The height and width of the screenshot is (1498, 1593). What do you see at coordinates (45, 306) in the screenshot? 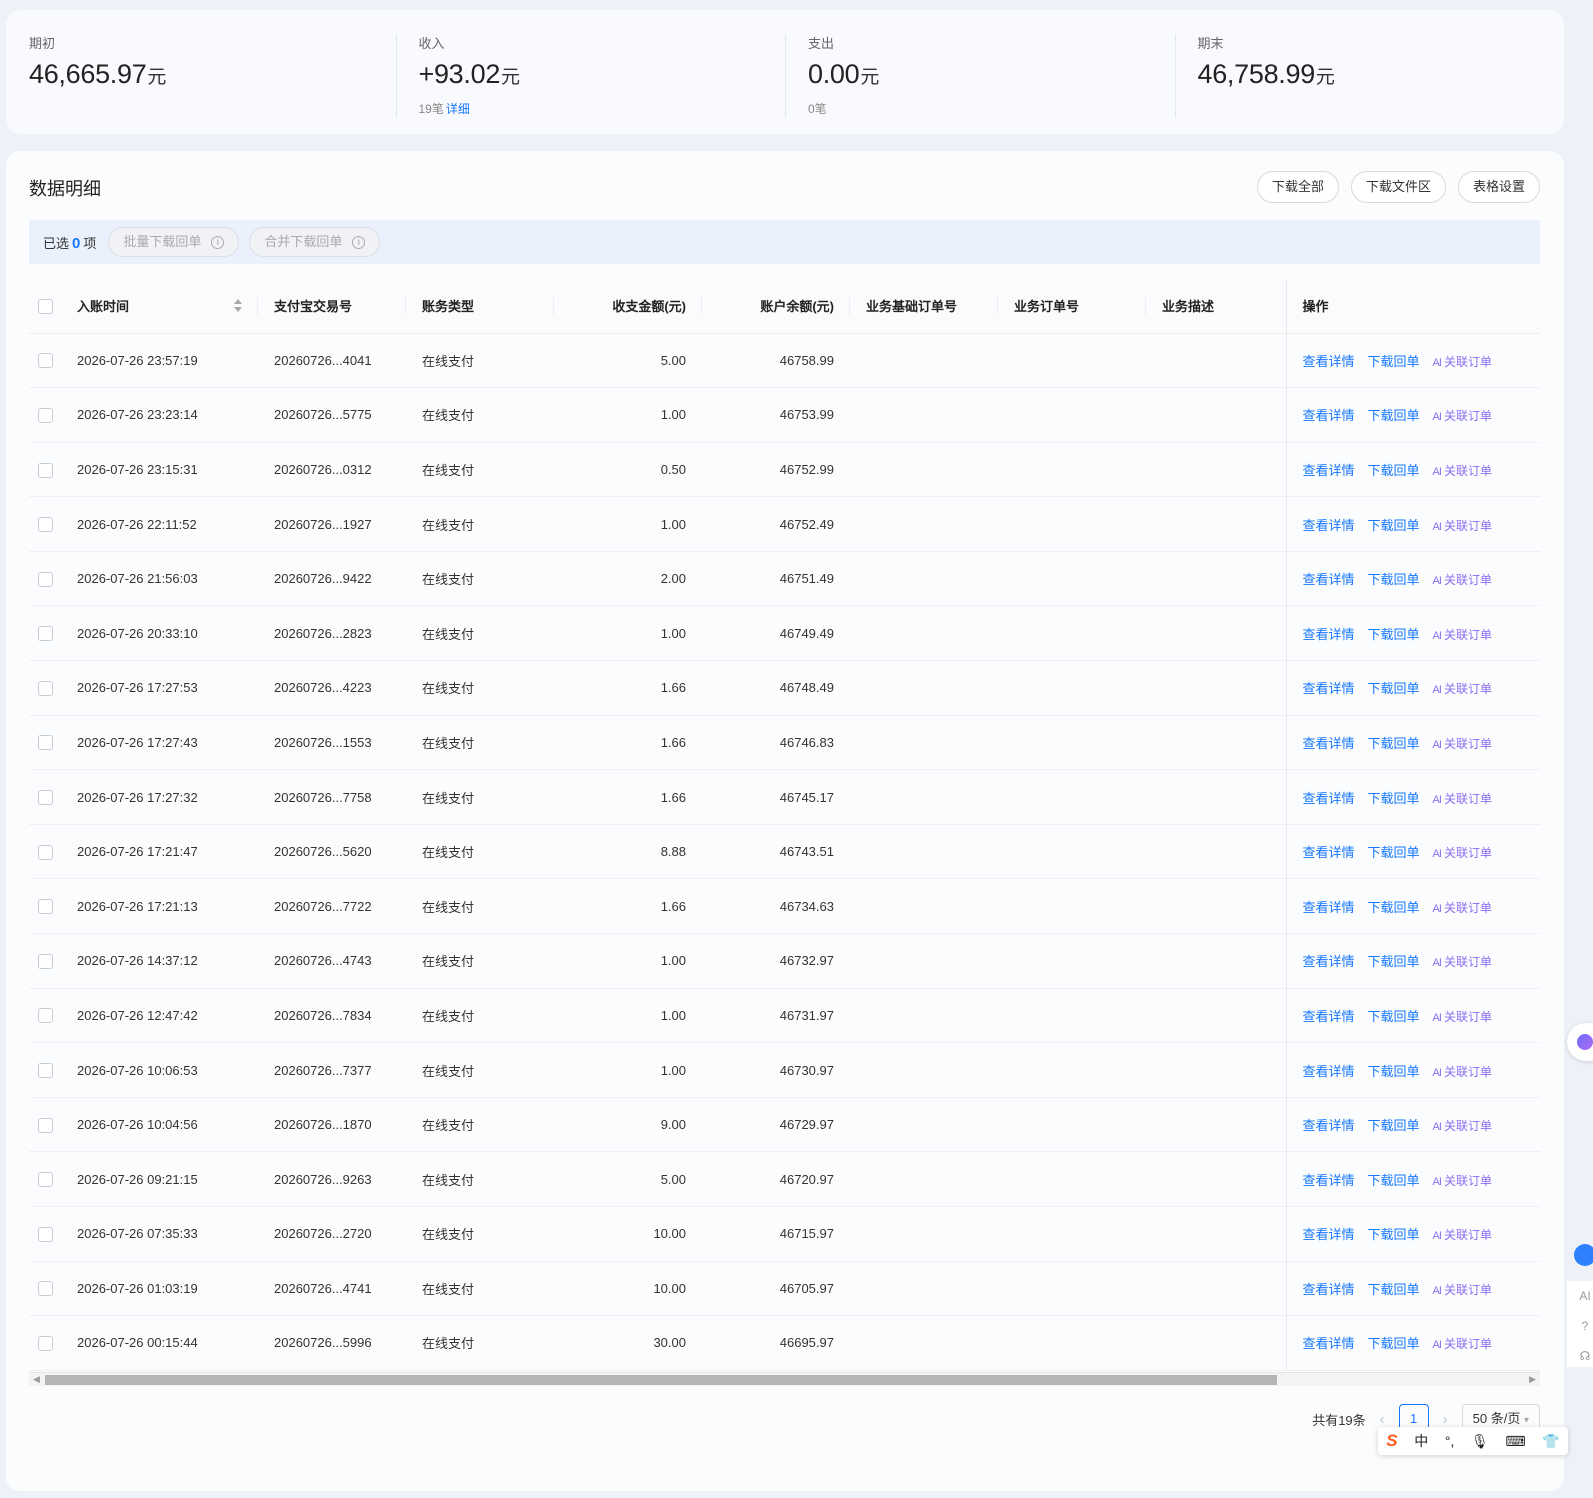
I see `select-all-checkbox` at bounding box center [45, 306].